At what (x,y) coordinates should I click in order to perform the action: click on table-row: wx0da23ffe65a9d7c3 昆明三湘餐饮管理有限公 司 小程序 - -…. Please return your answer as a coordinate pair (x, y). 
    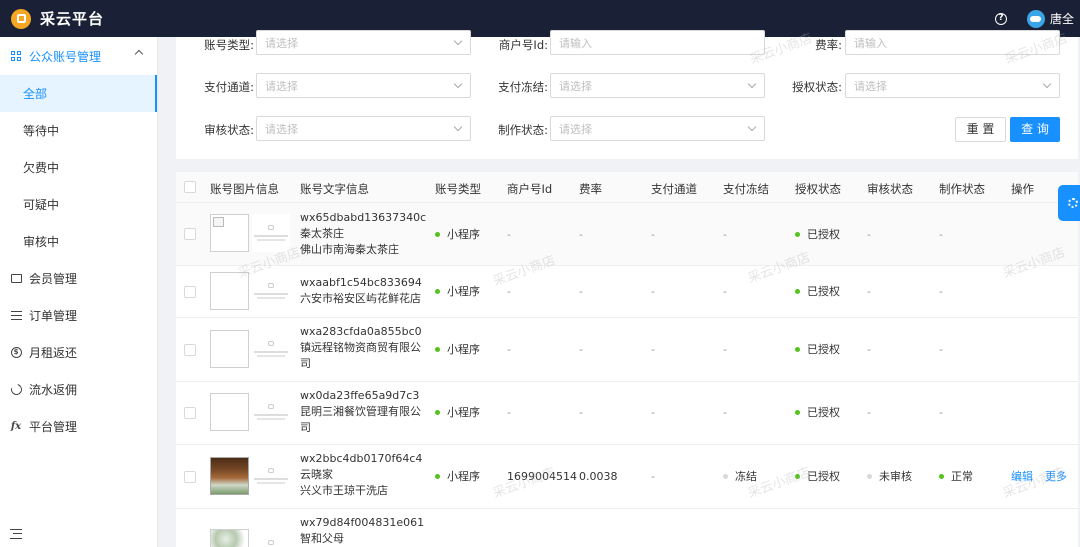
    Looking at the image, I should click on (627, 413).